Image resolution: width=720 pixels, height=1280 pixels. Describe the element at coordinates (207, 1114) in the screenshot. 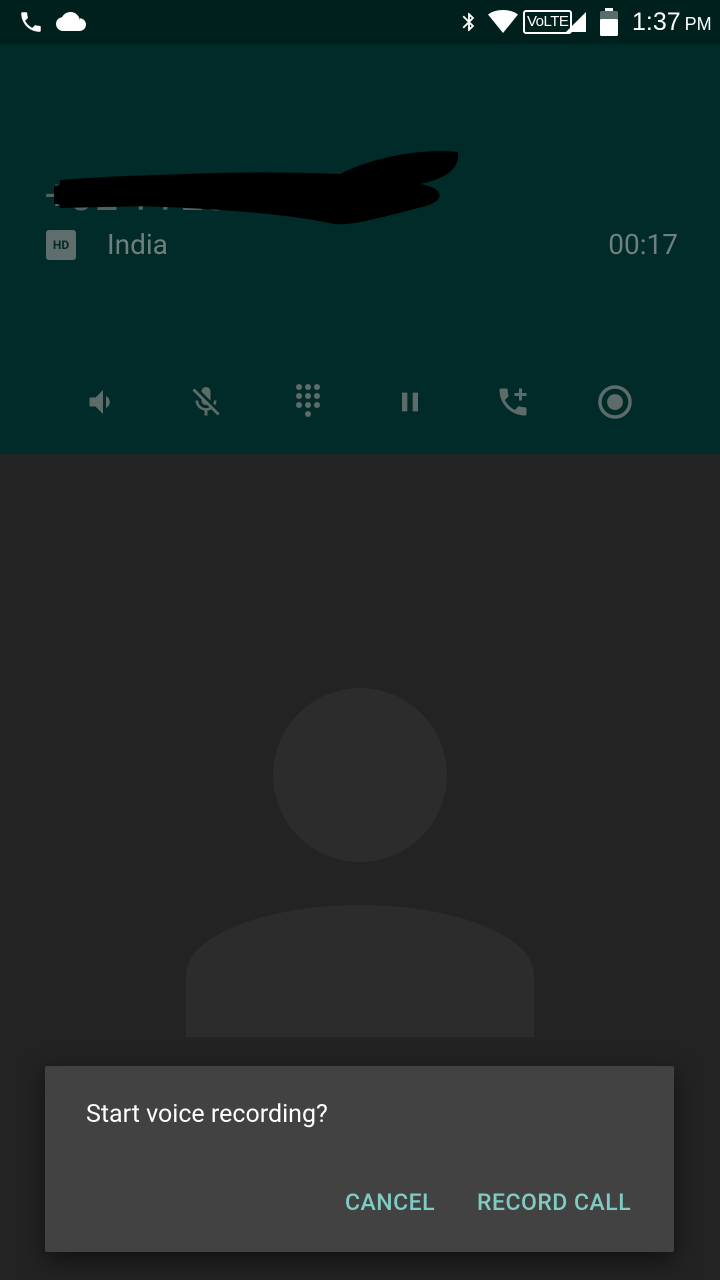

I see `dialog-message: Start voice recording?` at that location.